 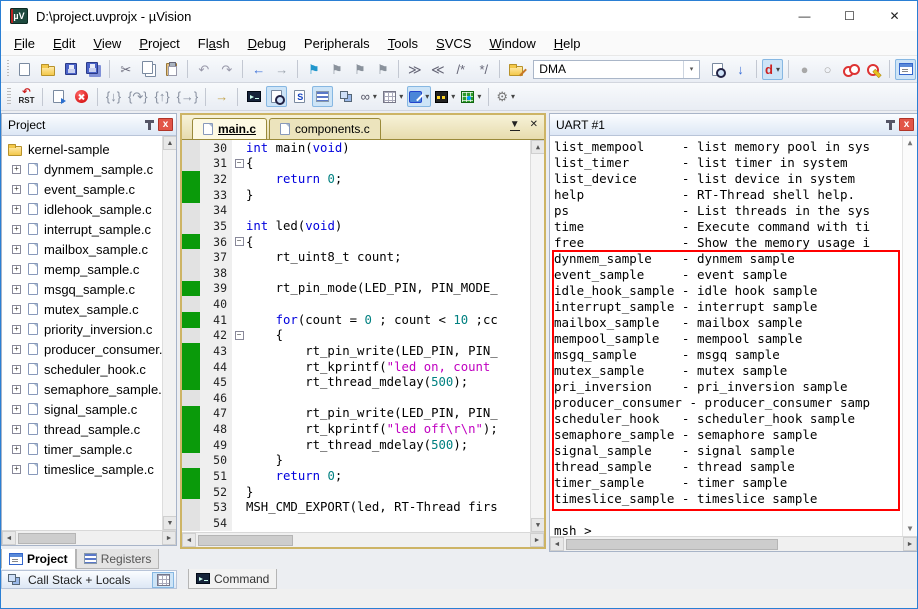 What do you see at coordinates (325, 128) in the screenshot?
I see `editor-tab-components-c: components.c` at bounding box center [325, 128].